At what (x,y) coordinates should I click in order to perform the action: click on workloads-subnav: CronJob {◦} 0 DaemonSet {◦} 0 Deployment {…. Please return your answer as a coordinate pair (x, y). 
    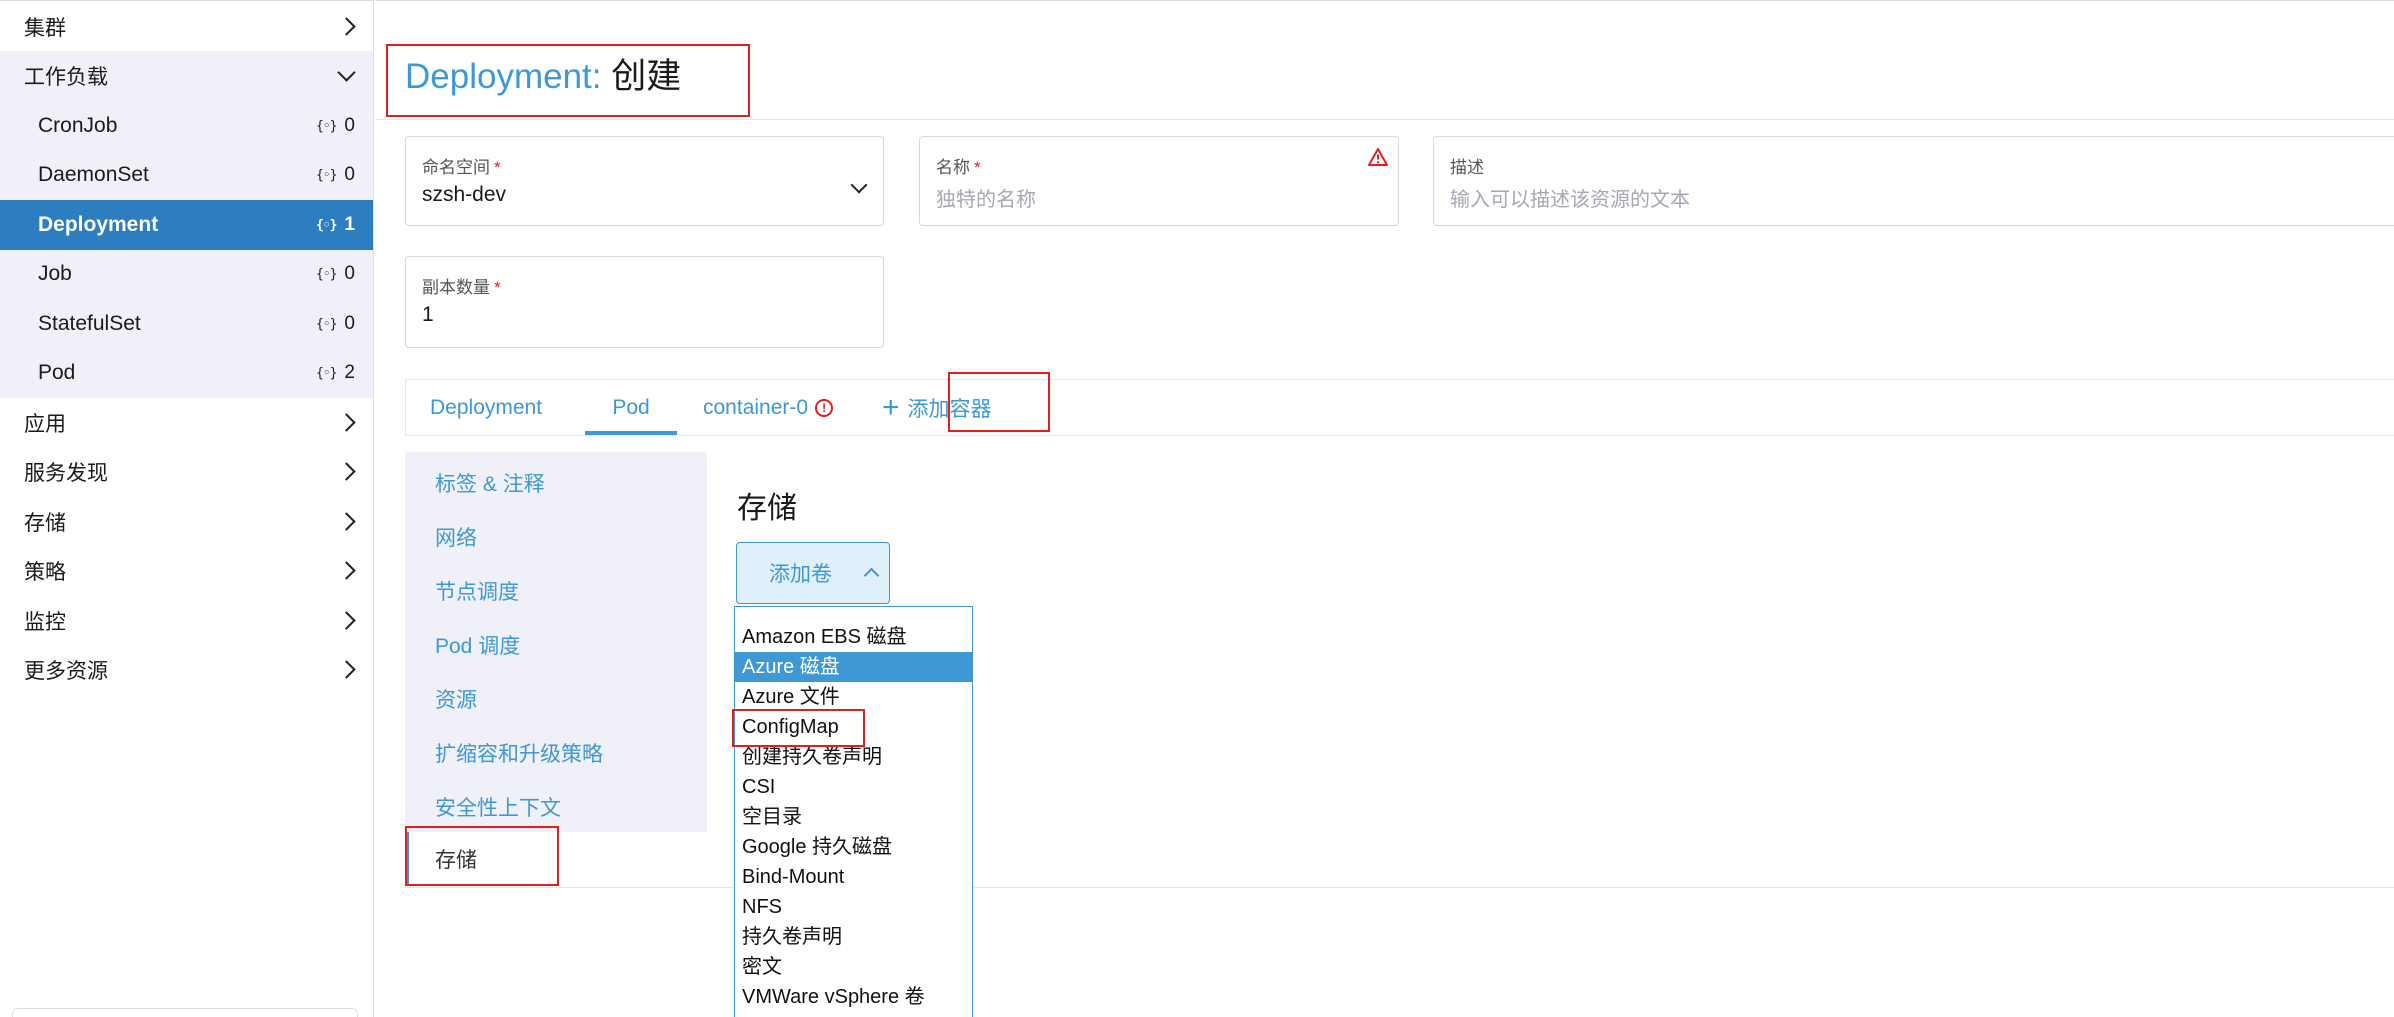
    Looking at the image, I should click on (186, 249).